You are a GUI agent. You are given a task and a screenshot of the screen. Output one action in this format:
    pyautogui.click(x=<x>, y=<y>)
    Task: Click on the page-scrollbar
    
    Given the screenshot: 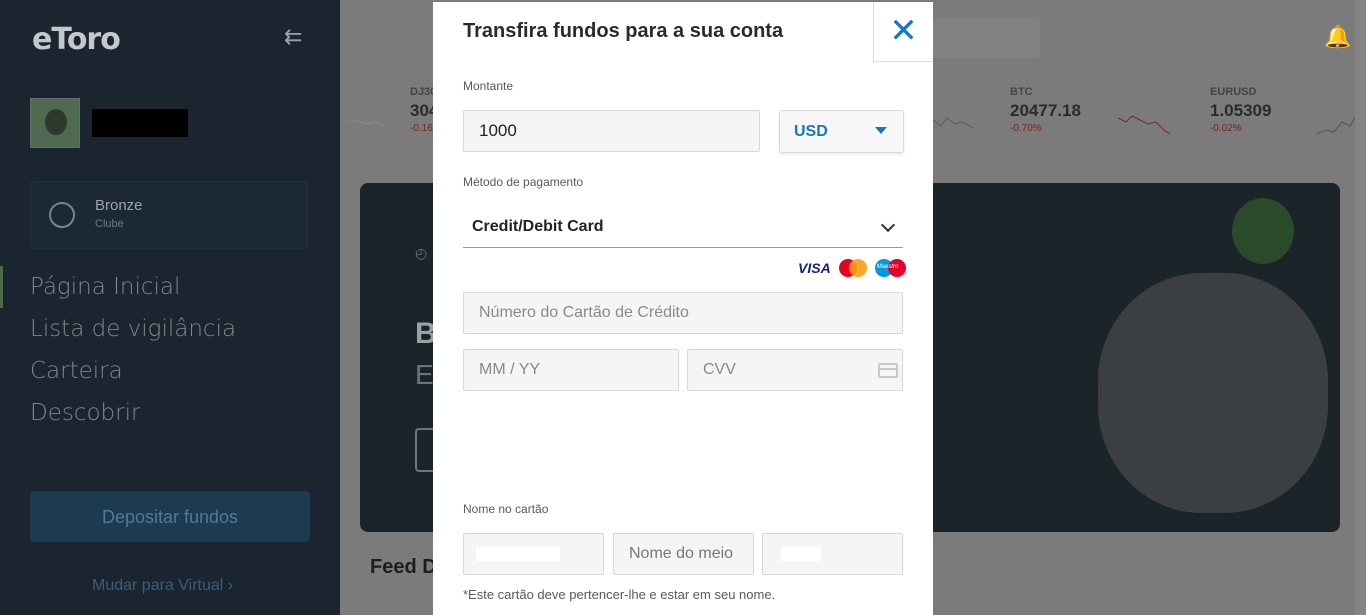 What is the action you would take?
    pyautogui.click(x=1360, y=307)
    